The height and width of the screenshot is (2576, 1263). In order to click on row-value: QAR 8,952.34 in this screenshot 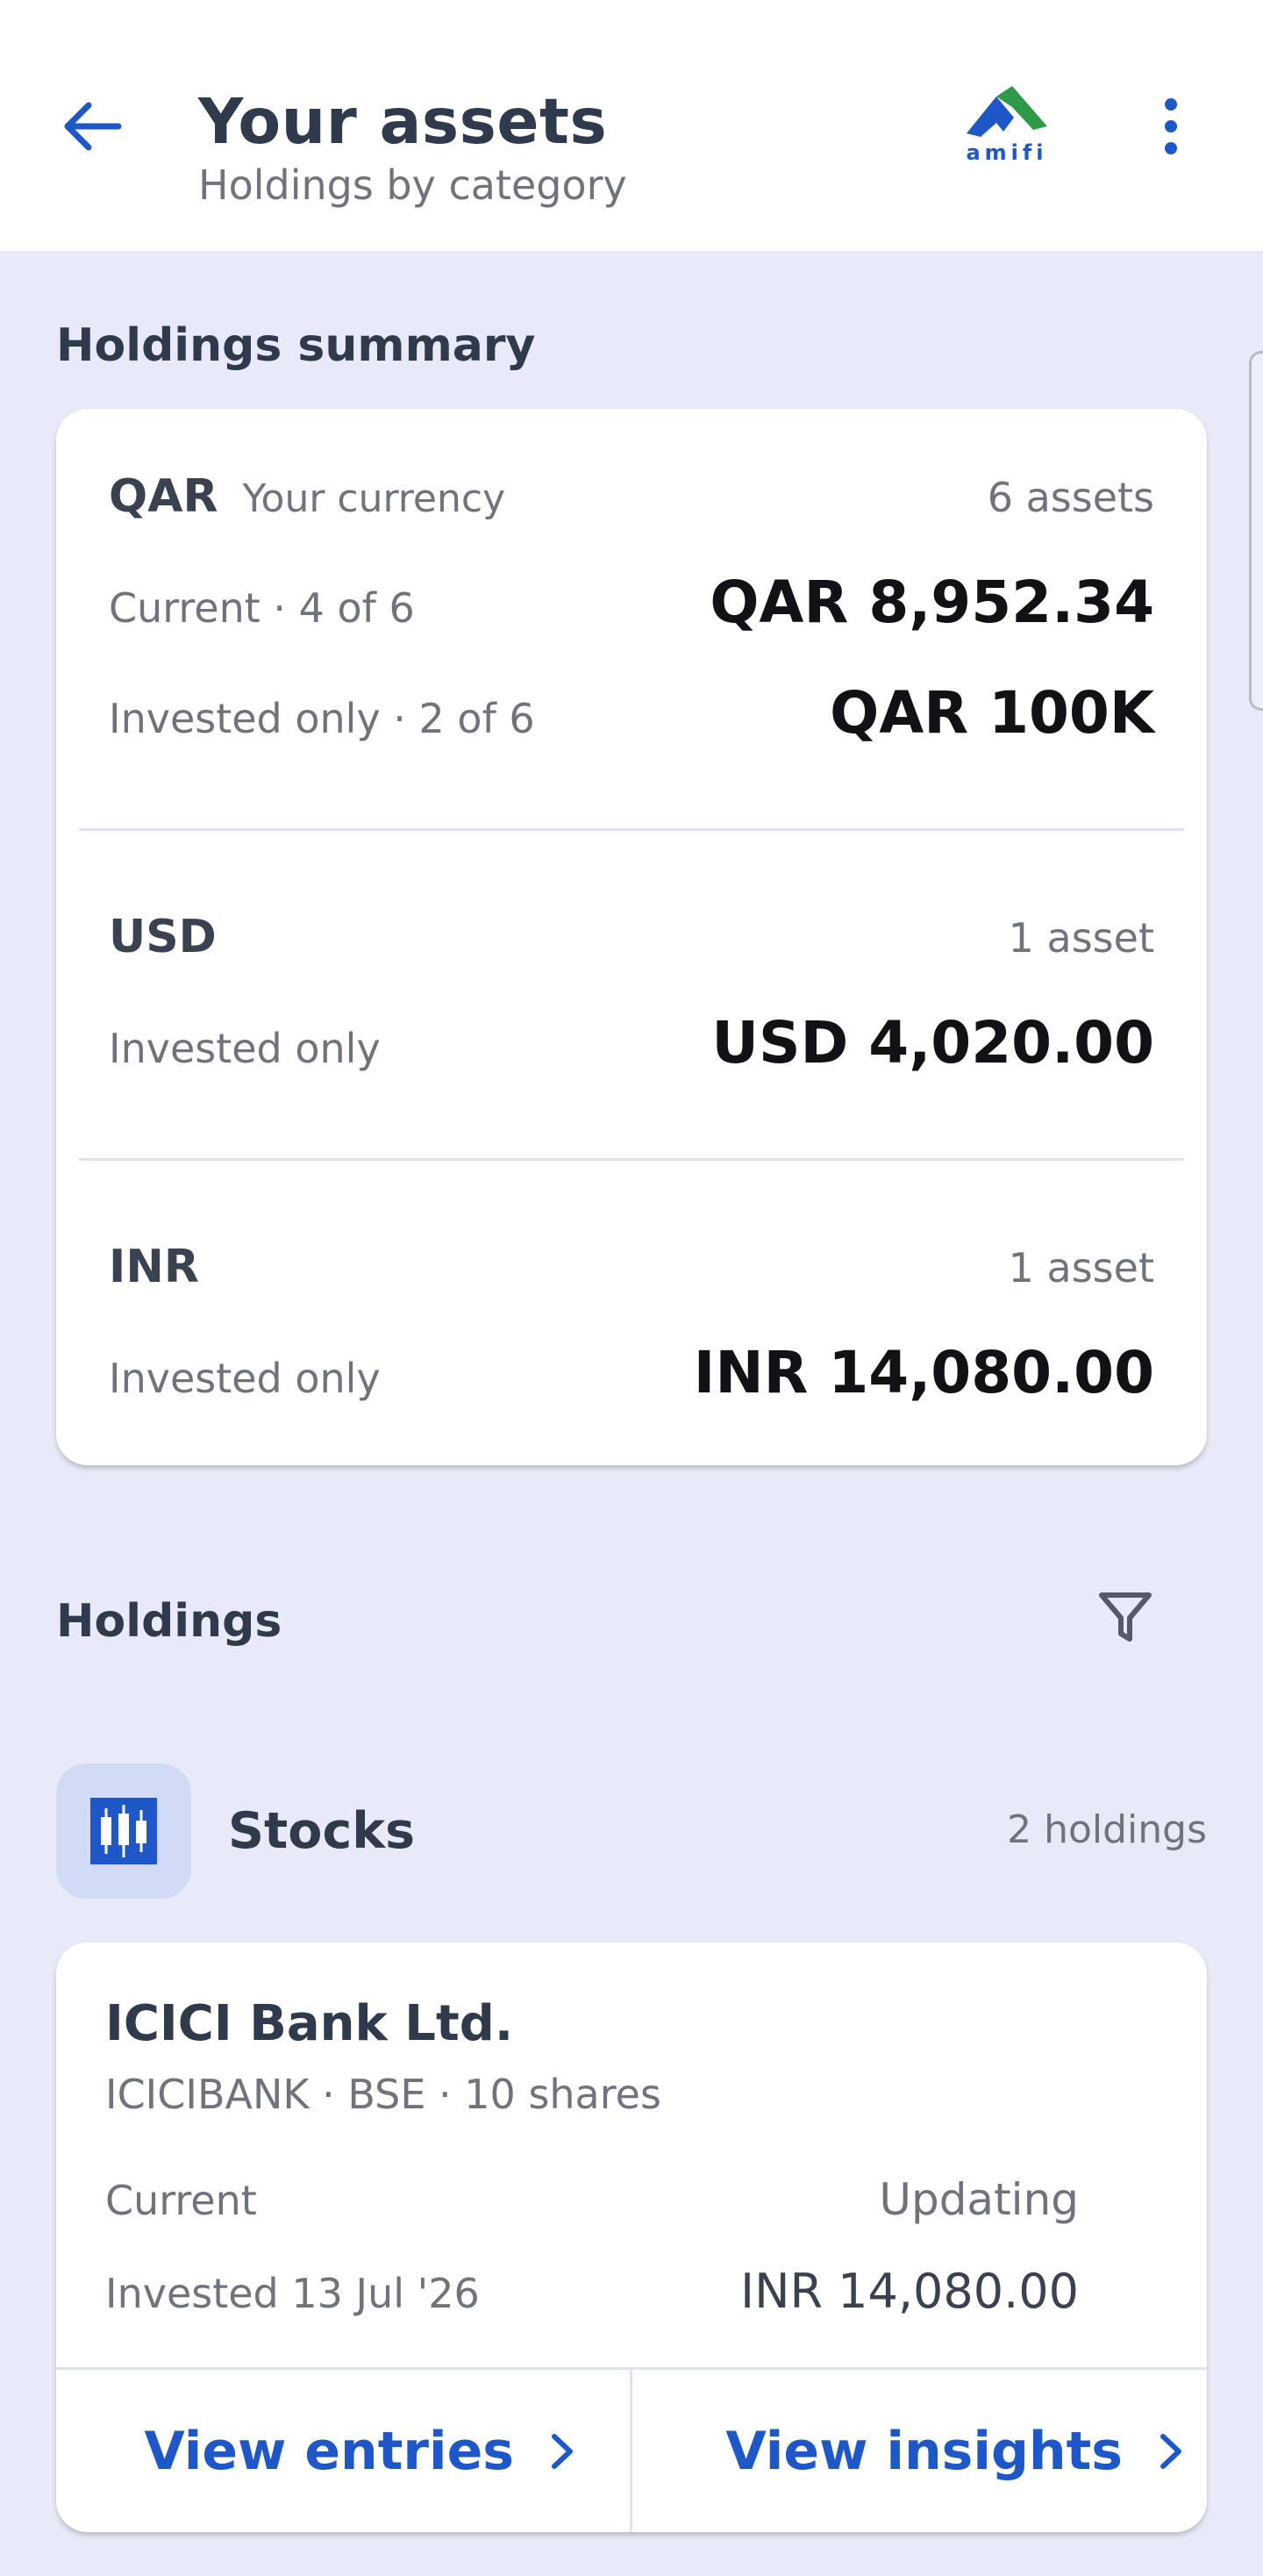, I will do `click(932, 602)`.